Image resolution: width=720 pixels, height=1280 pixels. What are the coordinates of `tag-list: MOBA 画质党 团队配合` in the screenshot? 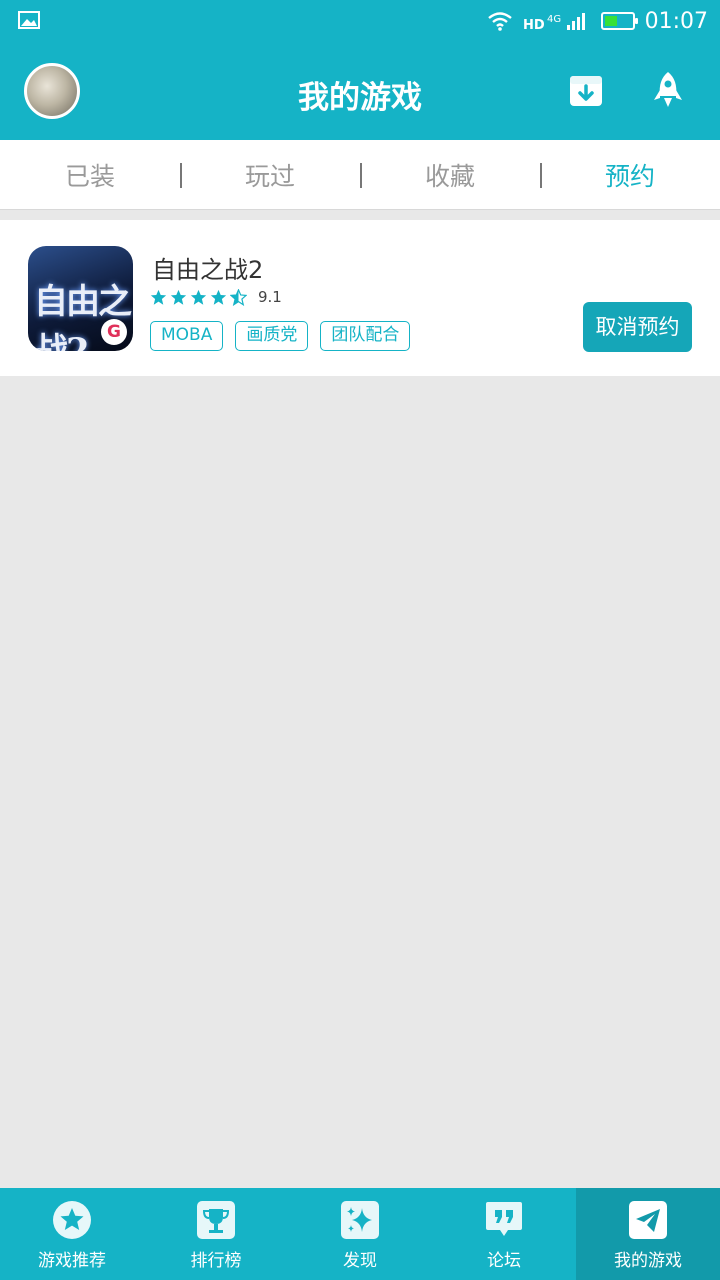 It's located at (280, 336).